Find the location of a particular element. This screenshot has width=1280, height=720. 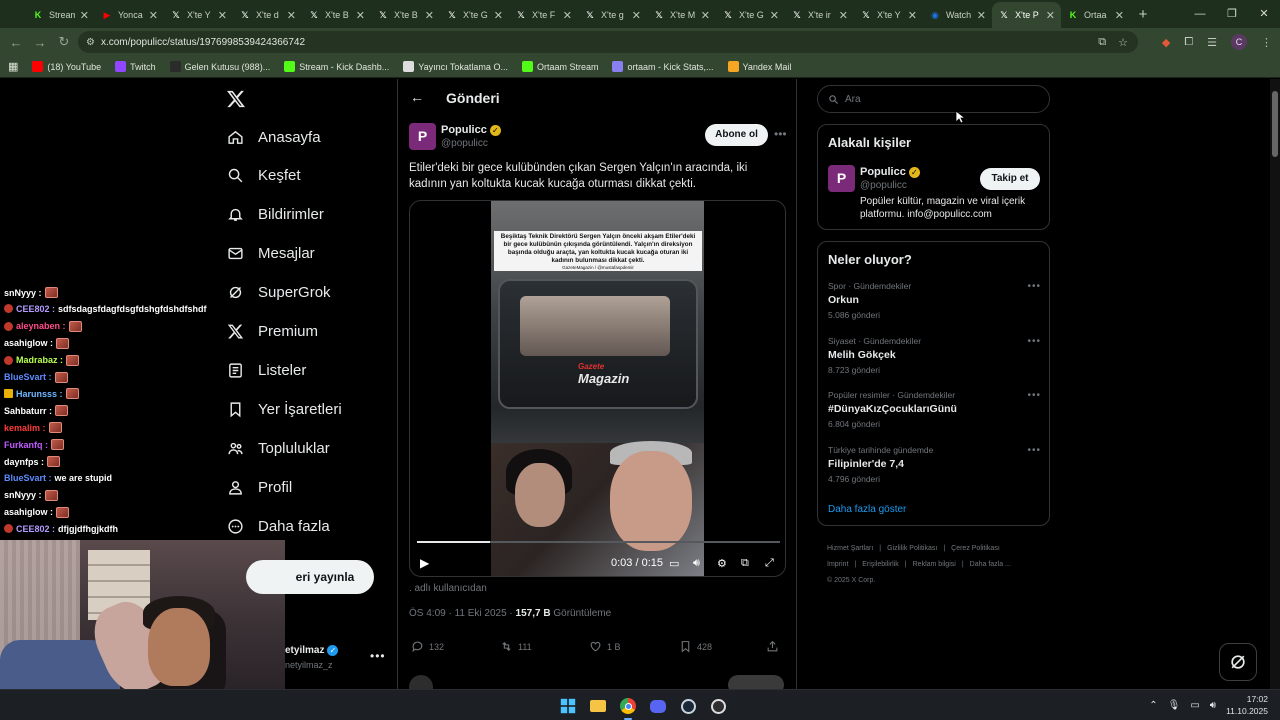

network-icon: ▭ is located at coordinates (1194, 705).